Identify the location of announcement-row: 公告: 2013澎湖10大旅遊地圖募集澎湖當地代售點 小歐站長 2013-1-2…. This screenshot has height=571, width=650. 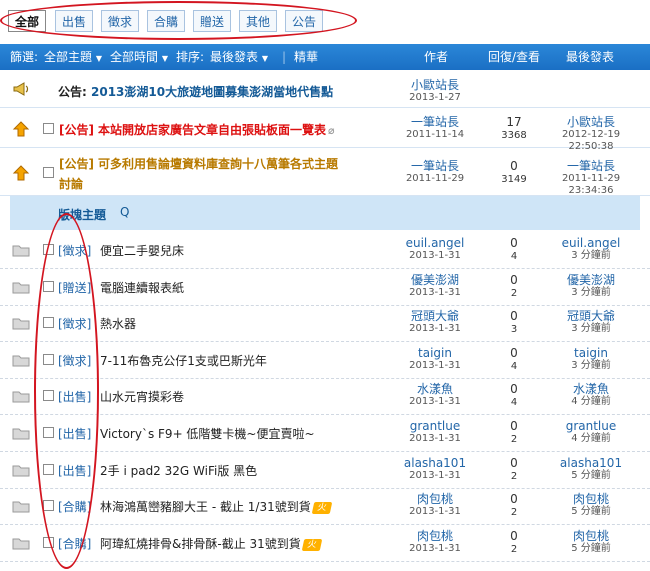
(325, 90).